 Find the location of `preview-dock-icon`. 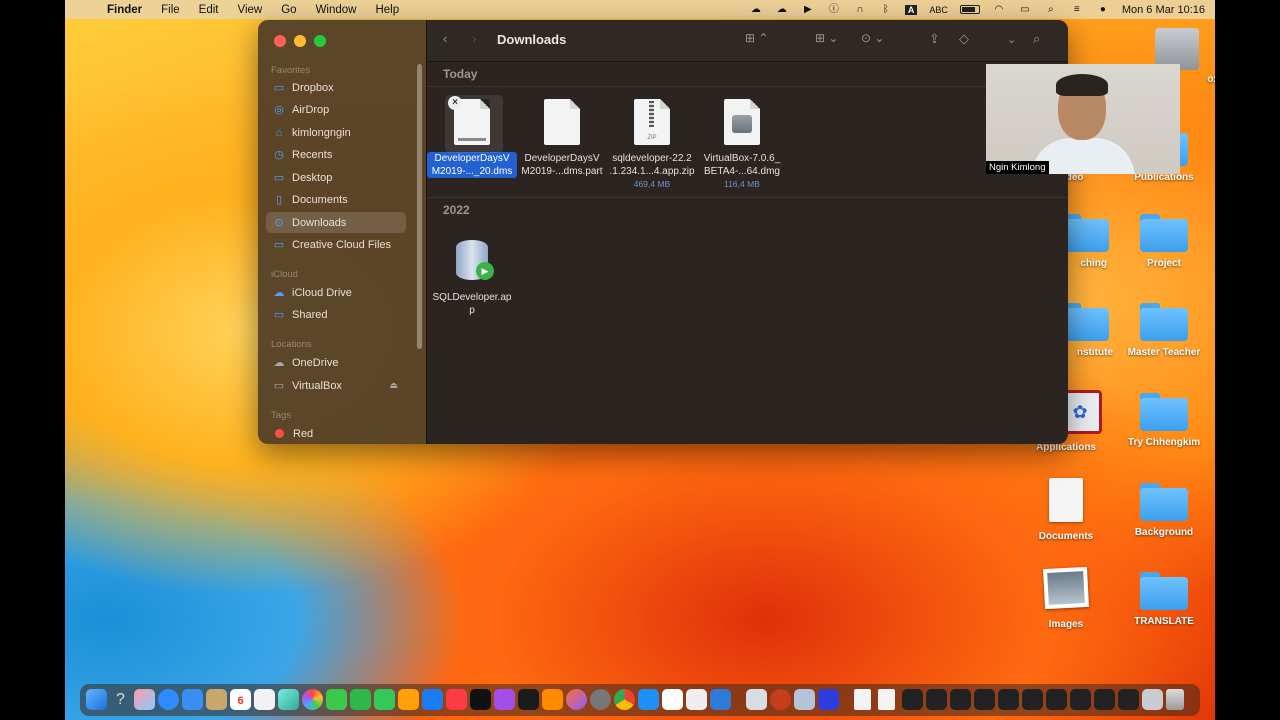

preview-dock-icon is located at coordinates (696, 699).